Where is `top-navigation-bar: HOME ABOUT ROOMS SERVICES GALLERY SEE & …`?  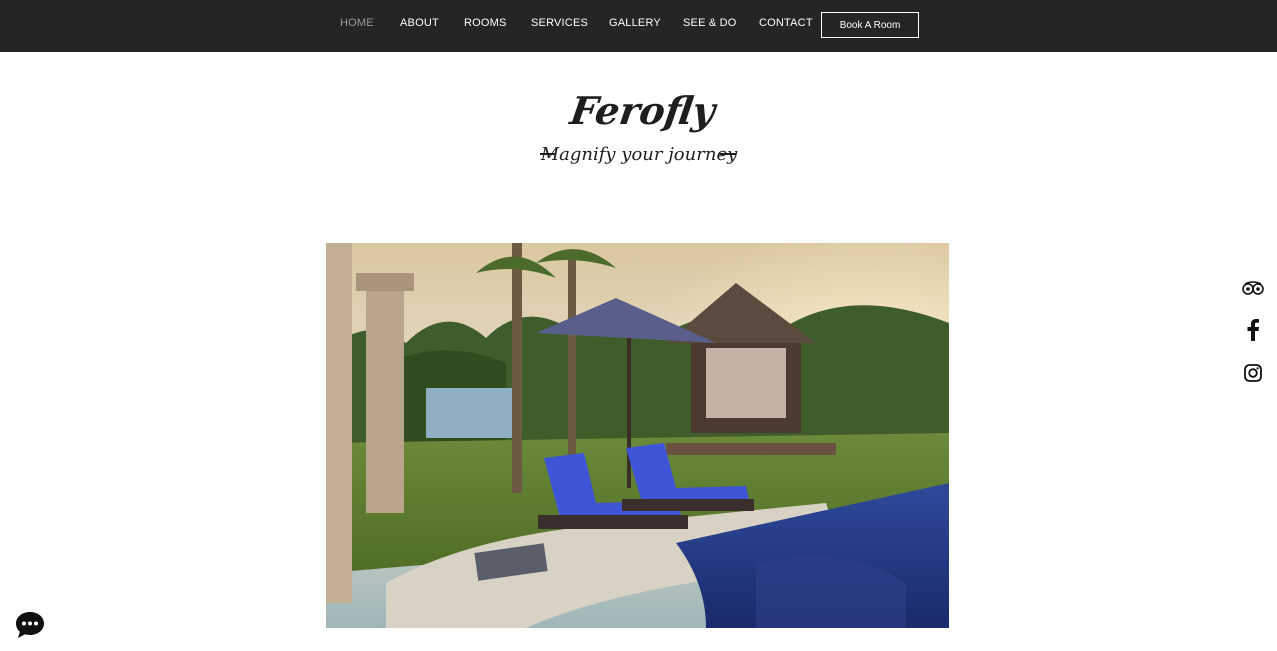 top-navigation-bar: HOME ABOUT ROOMS SERVICES GALLERY SEE & … is located at coordinates (638, 26).